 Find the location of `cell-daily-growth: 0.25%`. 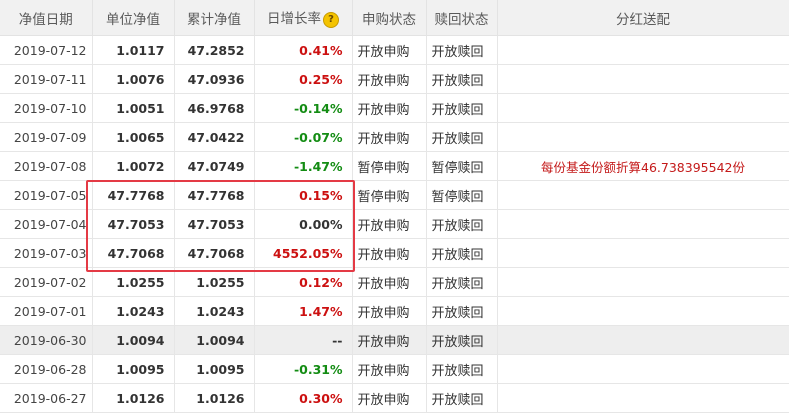

cell-daily-growth: 0.25% is located at coordinates (303, 79).